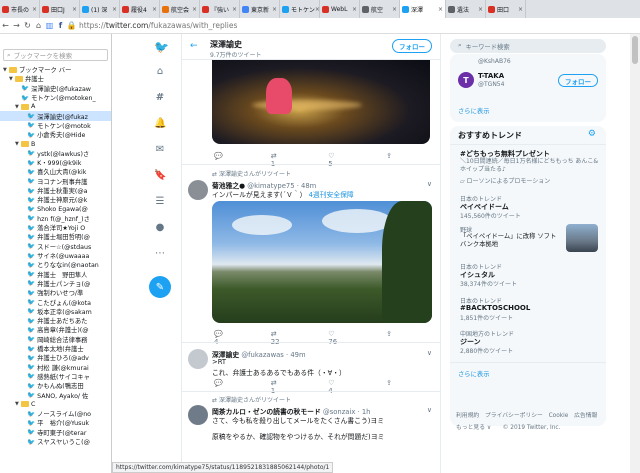  I want to click on messages-envelope-icon: ✉, so click(160, 149).